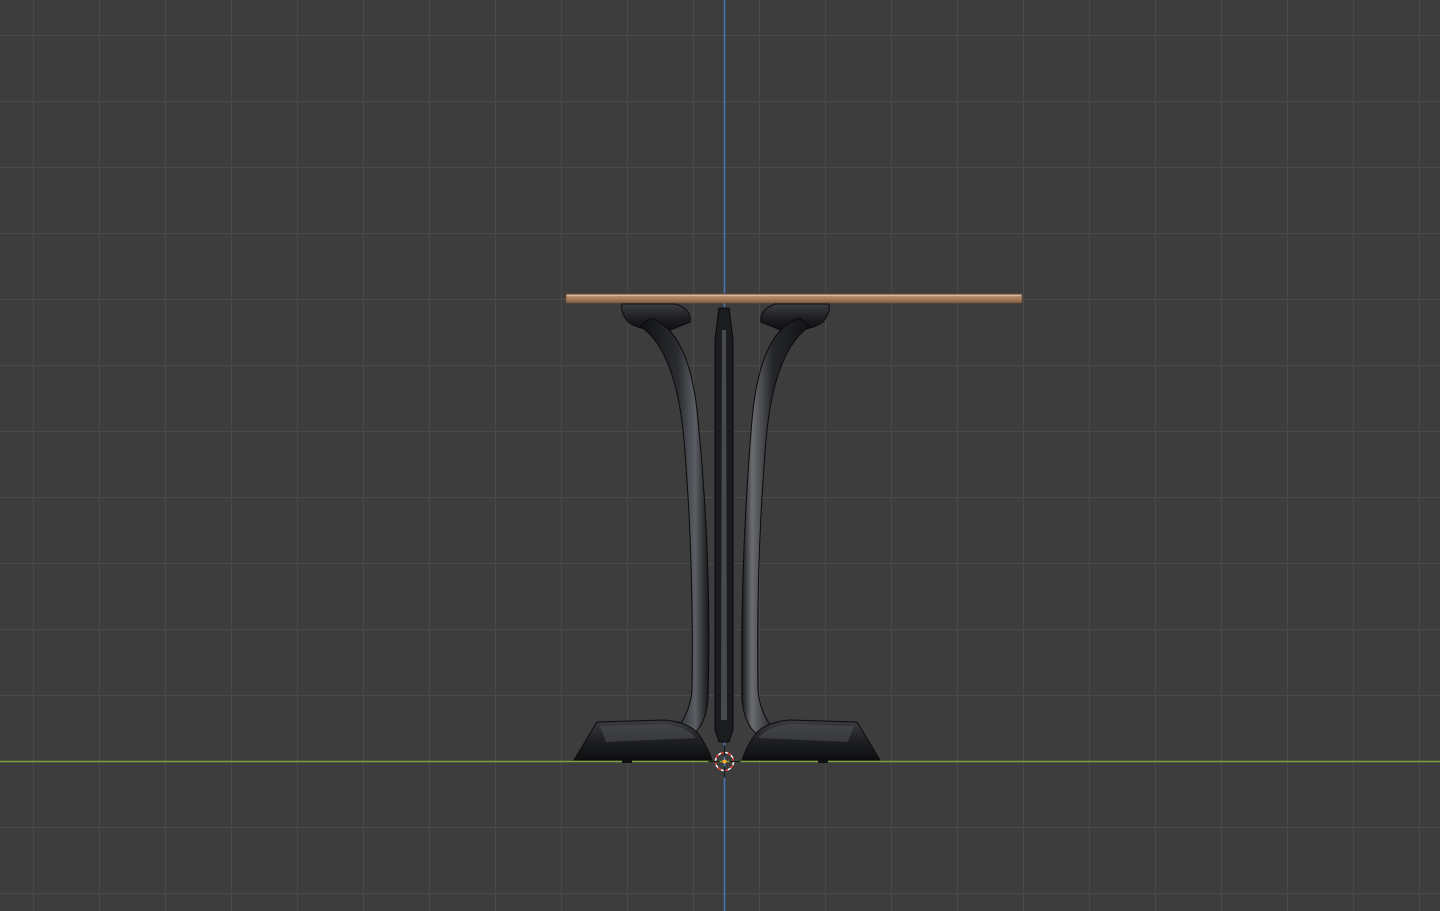 The image size is (1440, 911). I want to click on left-glide, so click(627, 761).